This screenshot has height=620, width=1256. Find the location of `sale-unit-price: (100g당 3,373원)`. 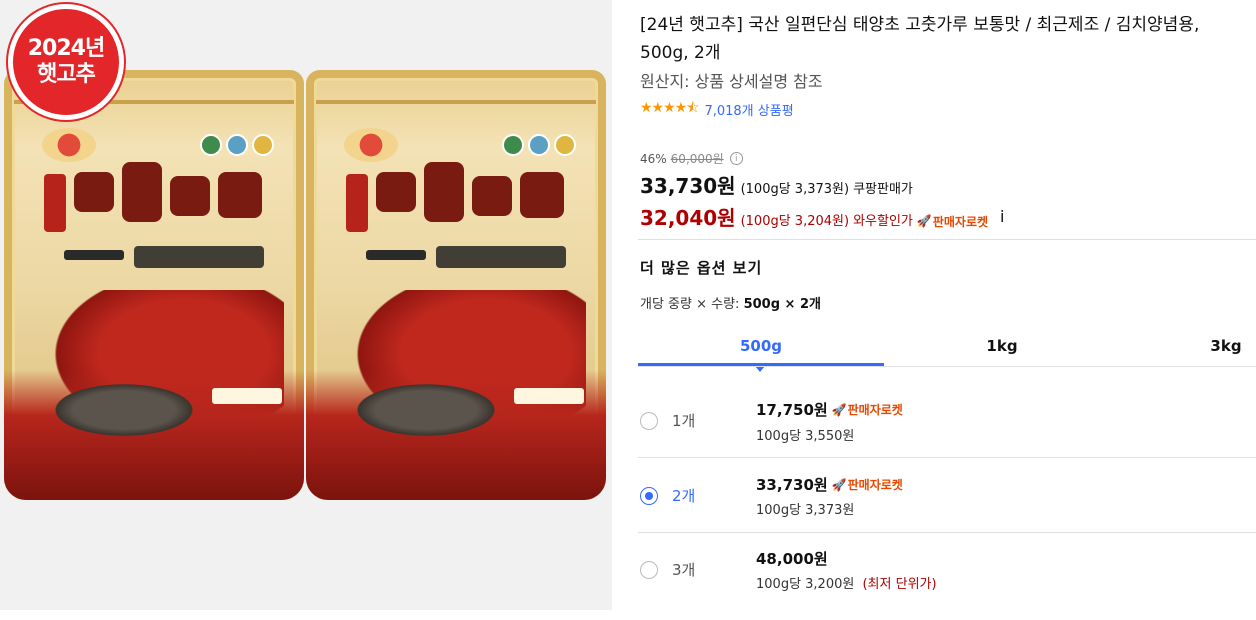

sale-unit-price: (100g당 3,373원) is located at coordinates (795, 189).